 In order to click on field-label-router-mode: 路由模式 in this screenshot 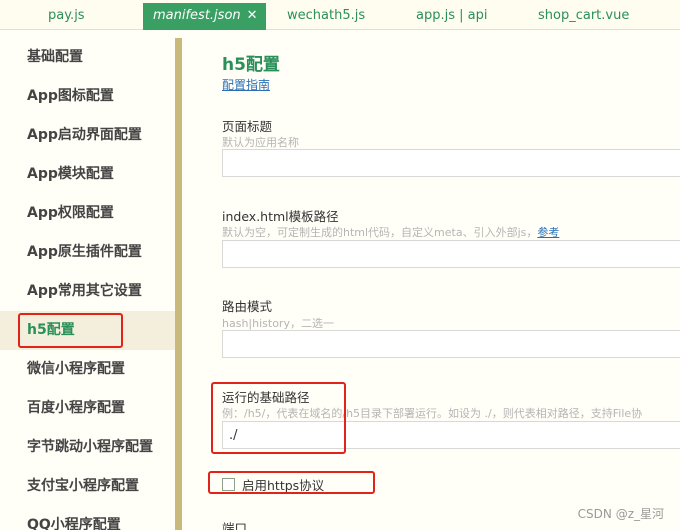, I will do `click(247, 306)`.